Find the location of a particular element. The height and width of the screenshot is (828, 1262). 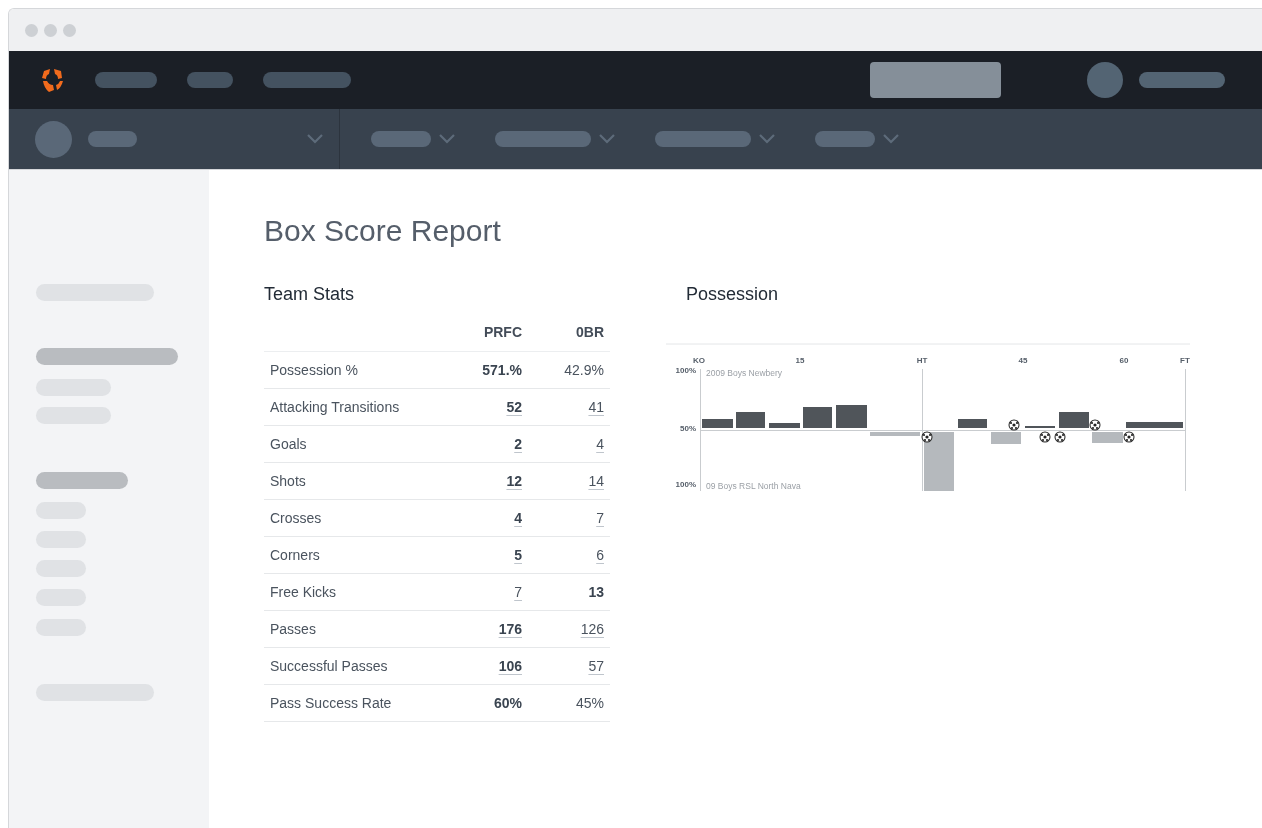

stat-label: Free Kicks is located at coordinates (303, 592).